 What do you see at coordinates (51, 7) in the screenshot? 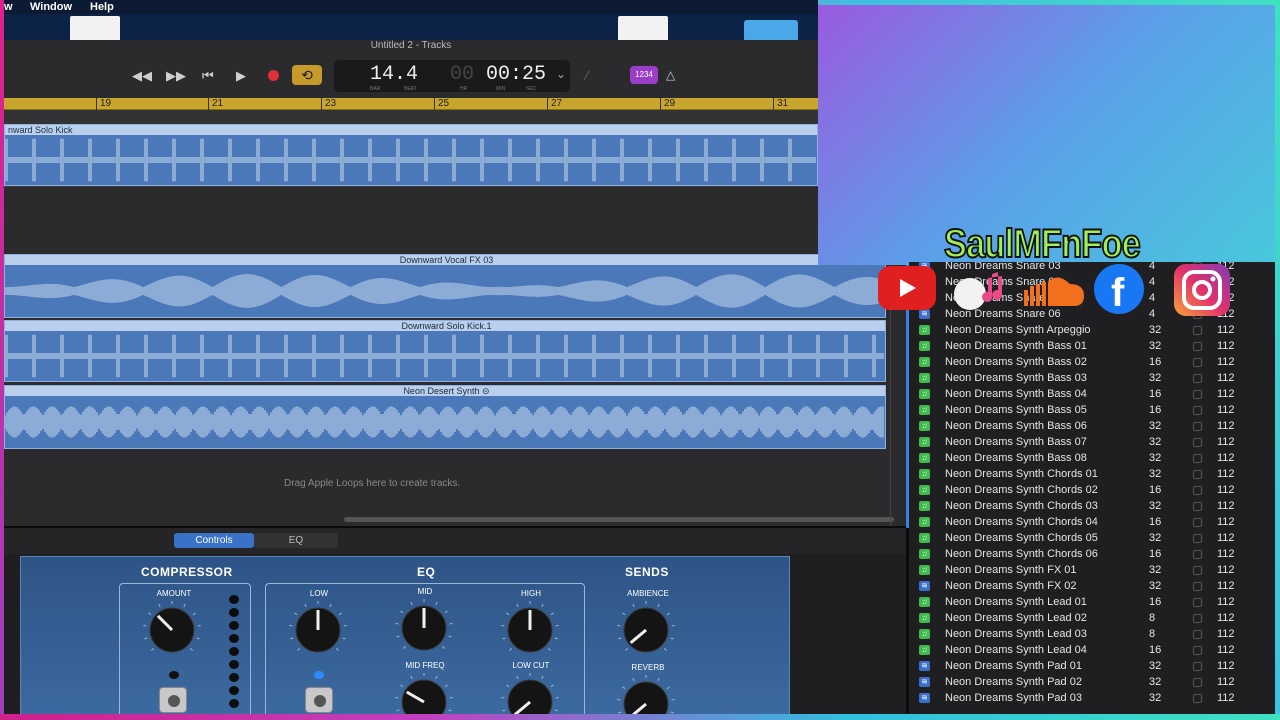
I see `menu-window: Window` at bounding box center [51, 7].